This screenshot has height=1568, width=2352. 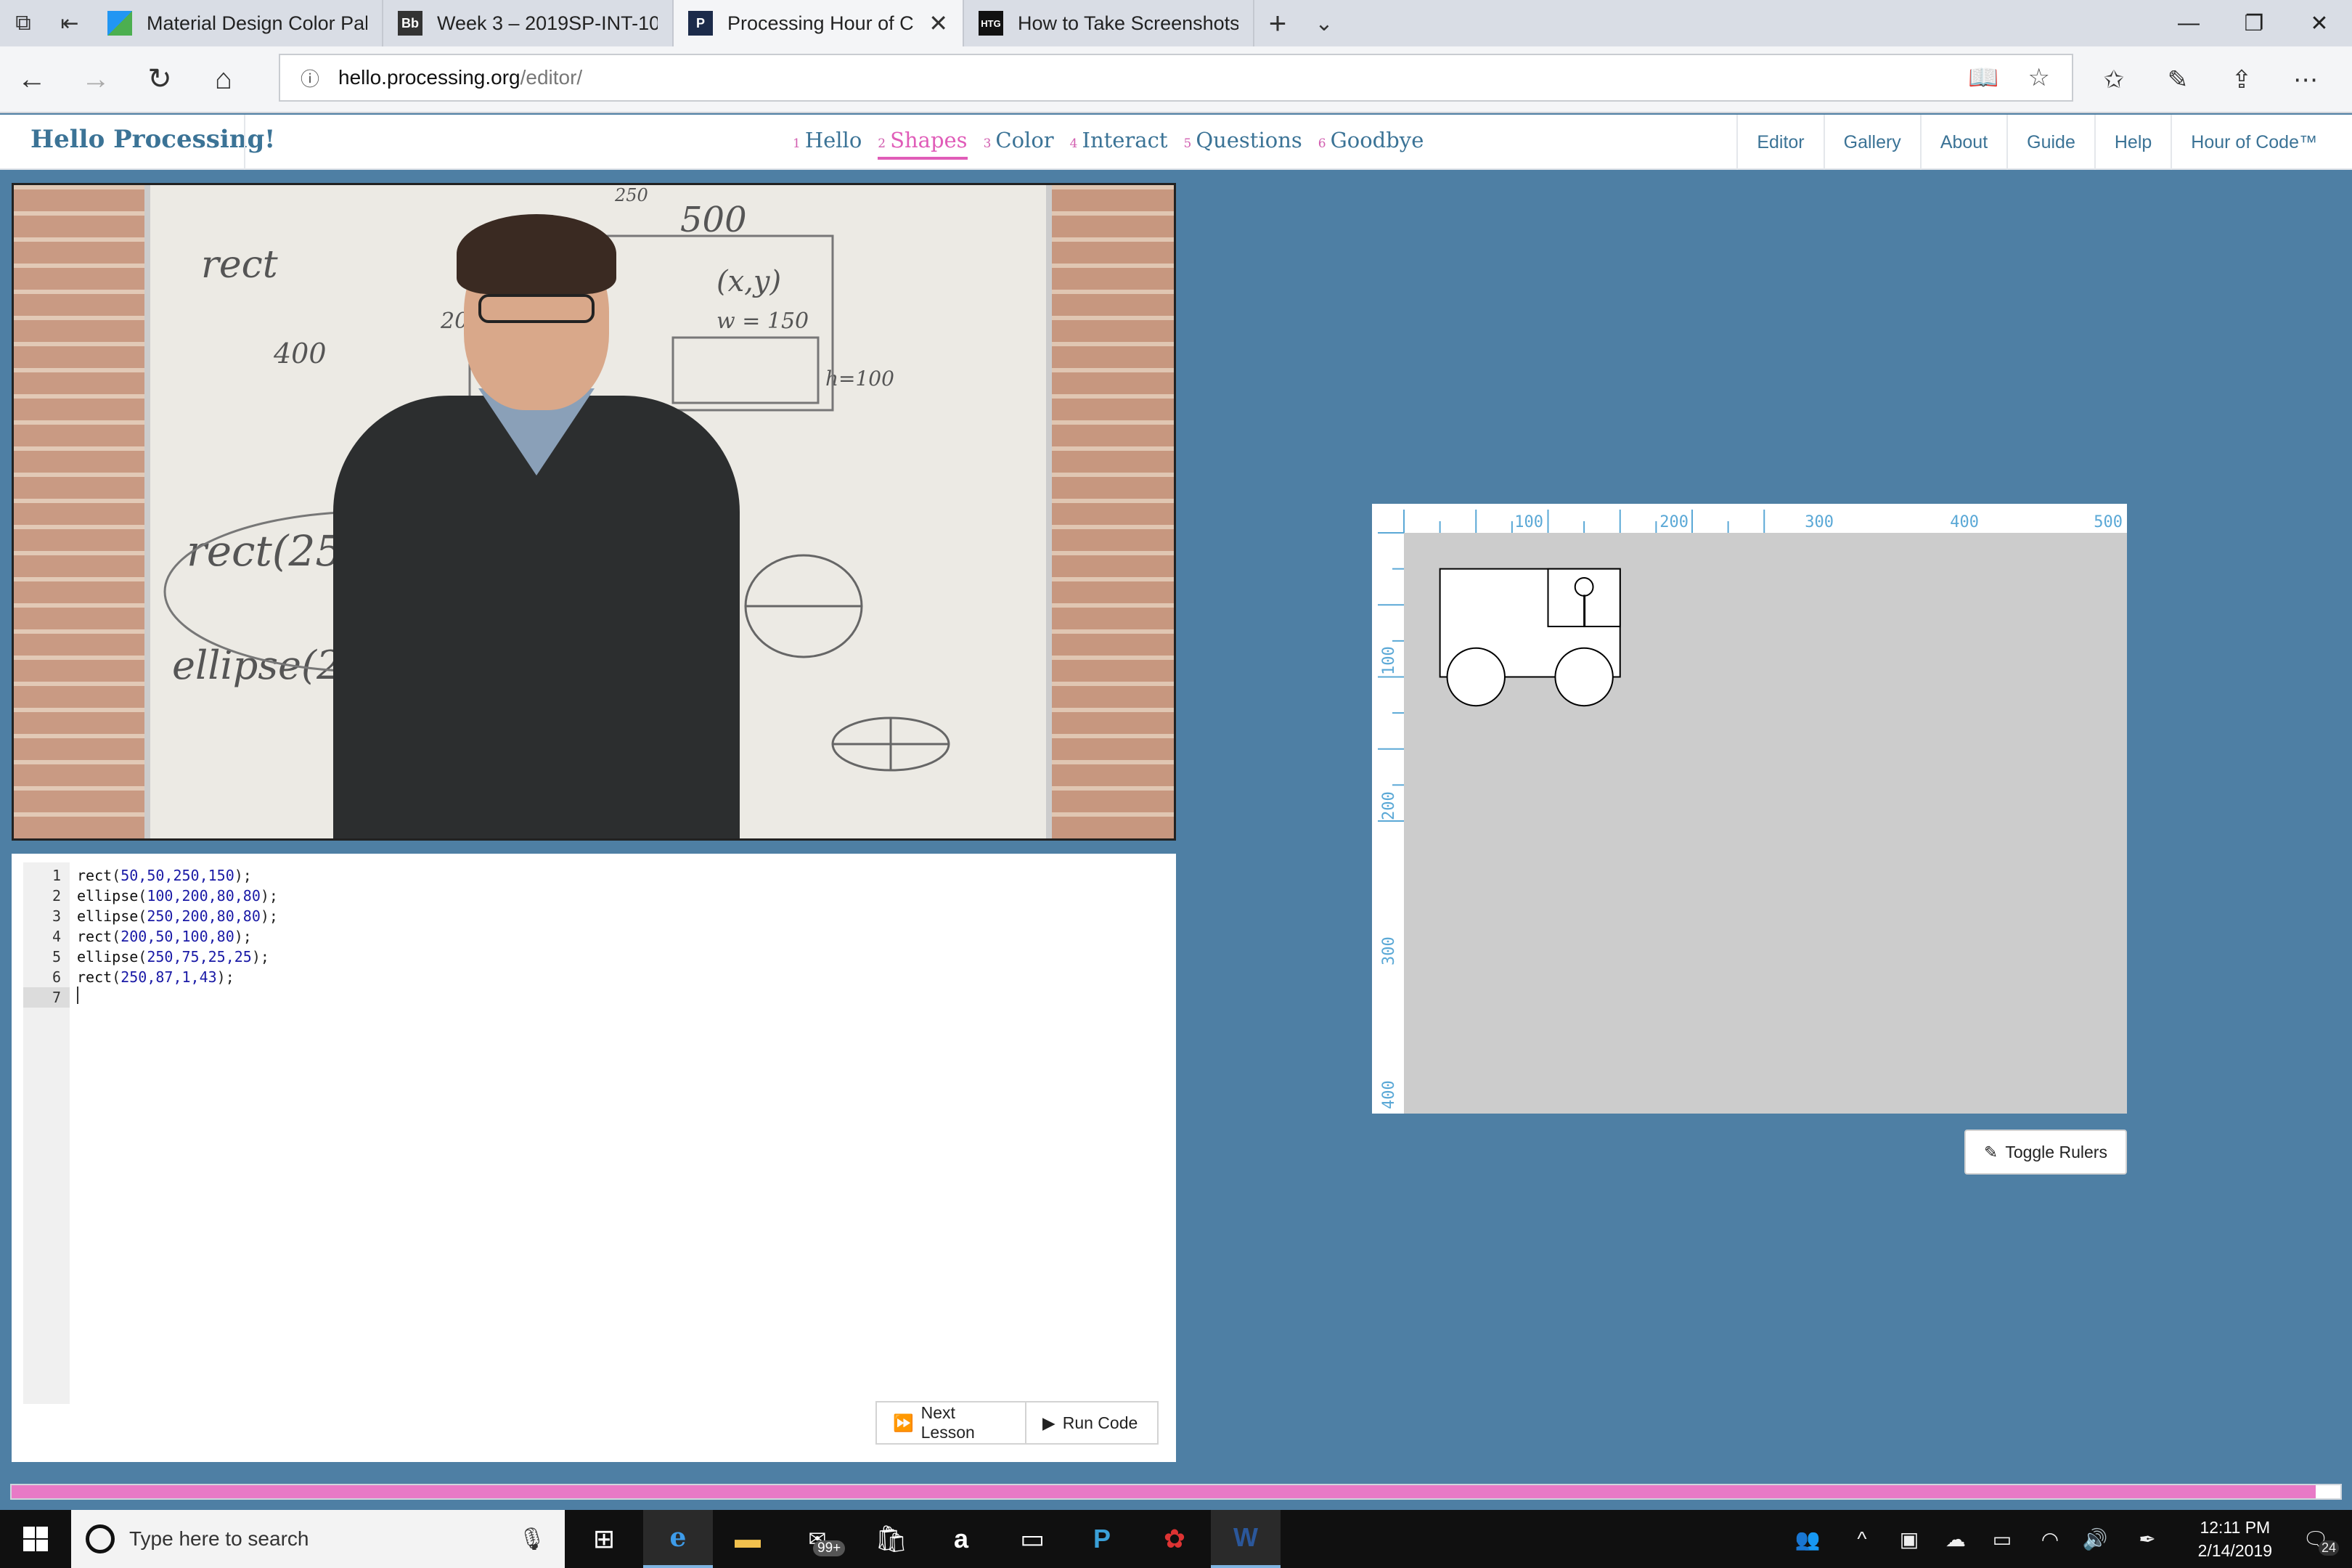 I want to click on amazon-icon: a, so click(x=961, y=1539).